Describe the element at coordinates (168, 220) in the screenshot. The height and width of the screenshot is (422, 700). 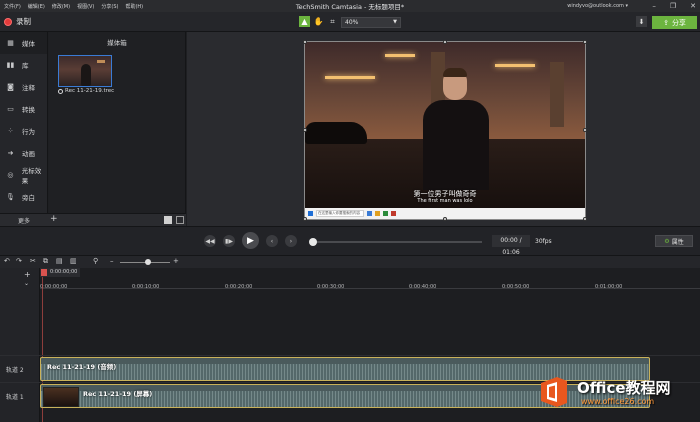
I see `grid-view-icon` at that location.